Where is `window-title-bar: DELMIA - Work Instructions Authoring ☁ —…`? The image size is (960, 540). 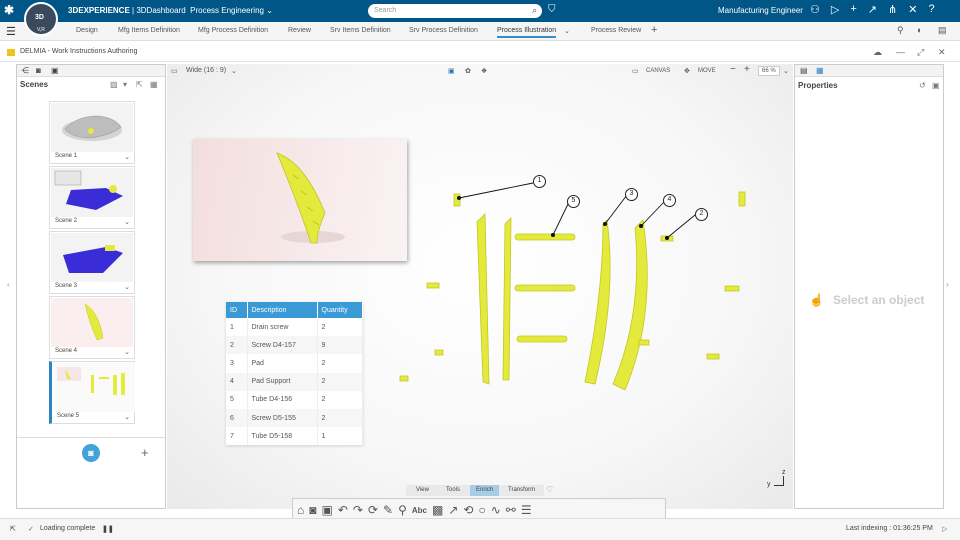
window-title-bar: DELMIA - Work Instructions Authoring ☁ —… is located at coordinates (480, 53).